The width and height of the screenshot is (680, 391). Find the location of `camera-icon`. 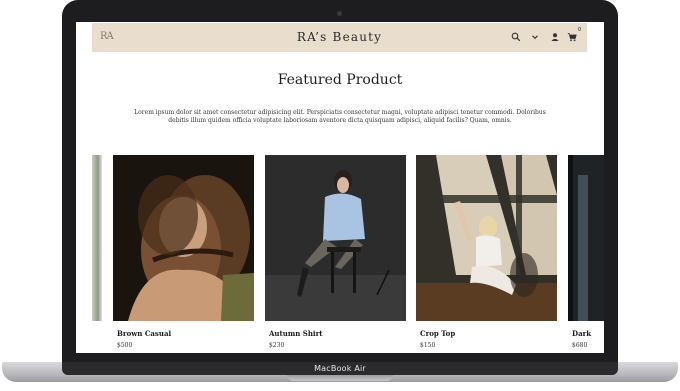

camera-icon is located at coordinates (339, 13).